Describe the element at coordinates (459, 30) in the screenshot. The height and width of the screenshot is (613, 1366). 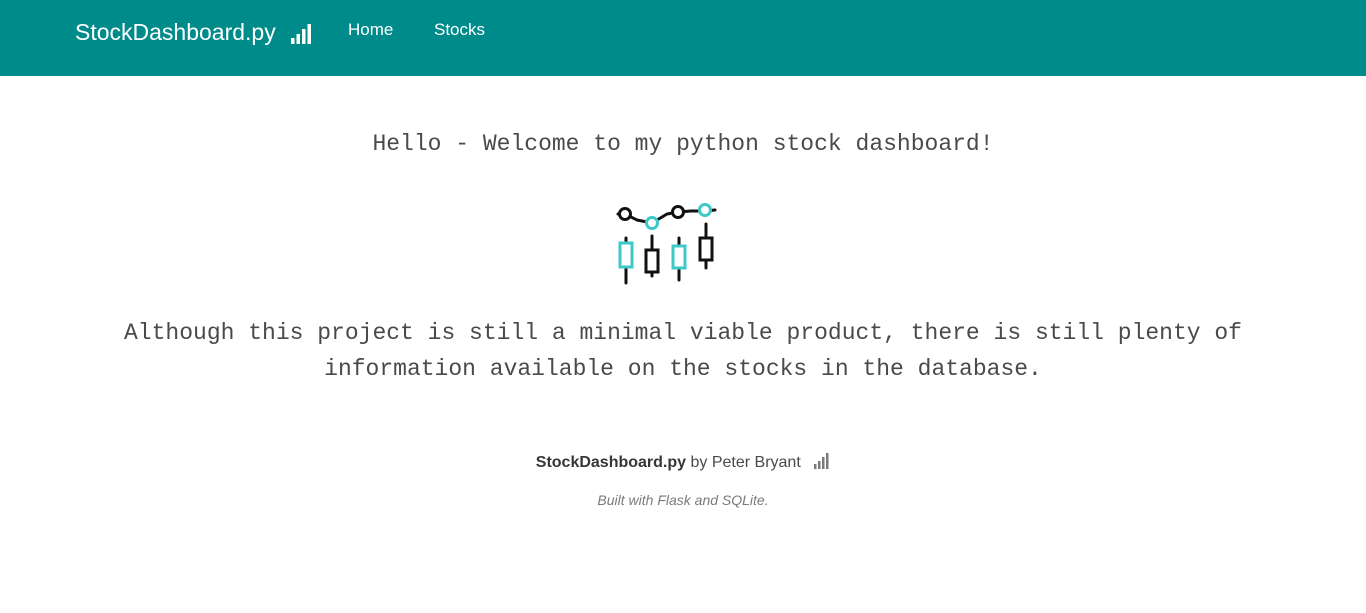
I see `nav-link-stocks: Stocks` at that location.